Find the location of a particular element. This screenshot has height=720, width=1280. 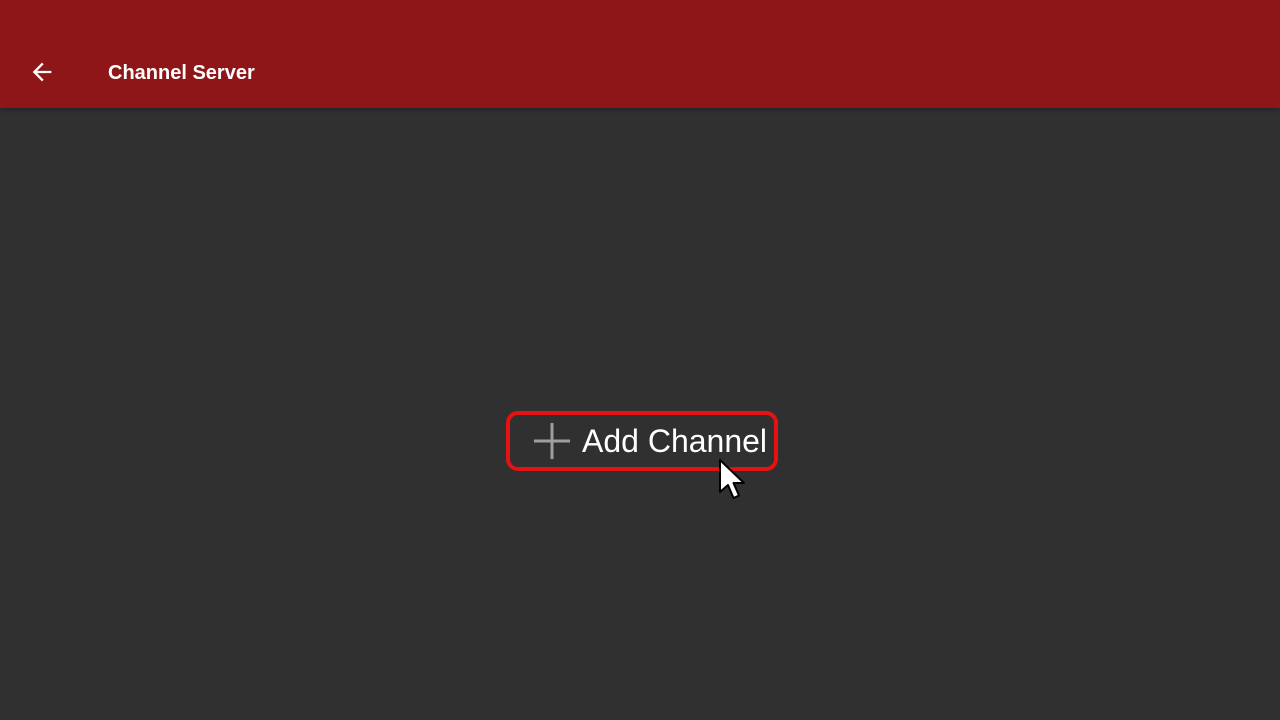

add-channel-button: Add Channel is located at coordinates (642, 441).